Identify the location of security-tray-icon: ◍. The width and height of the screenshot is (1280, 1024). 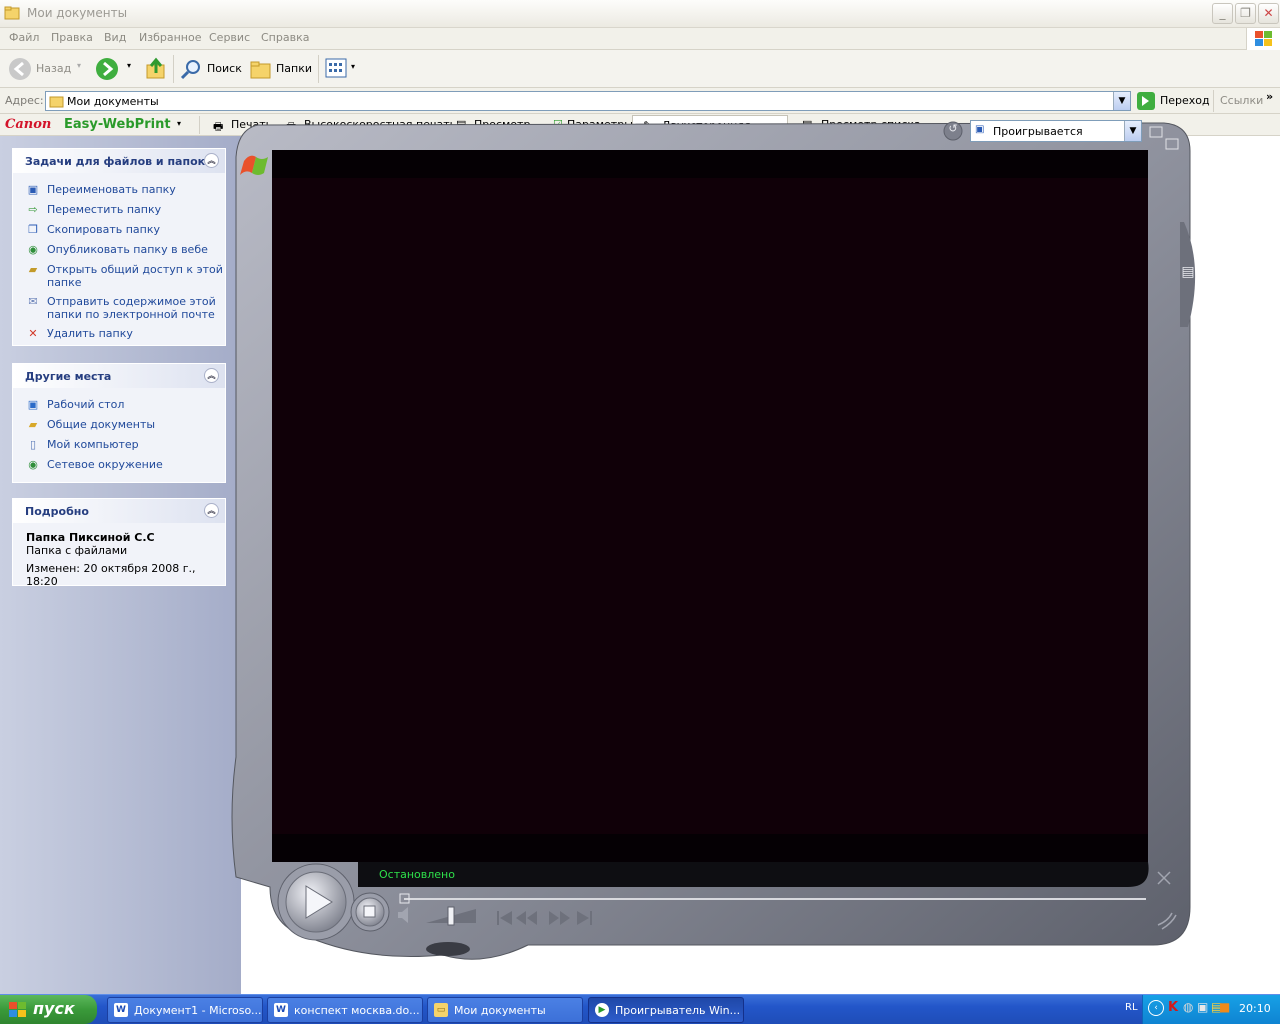
(1188, 1007).